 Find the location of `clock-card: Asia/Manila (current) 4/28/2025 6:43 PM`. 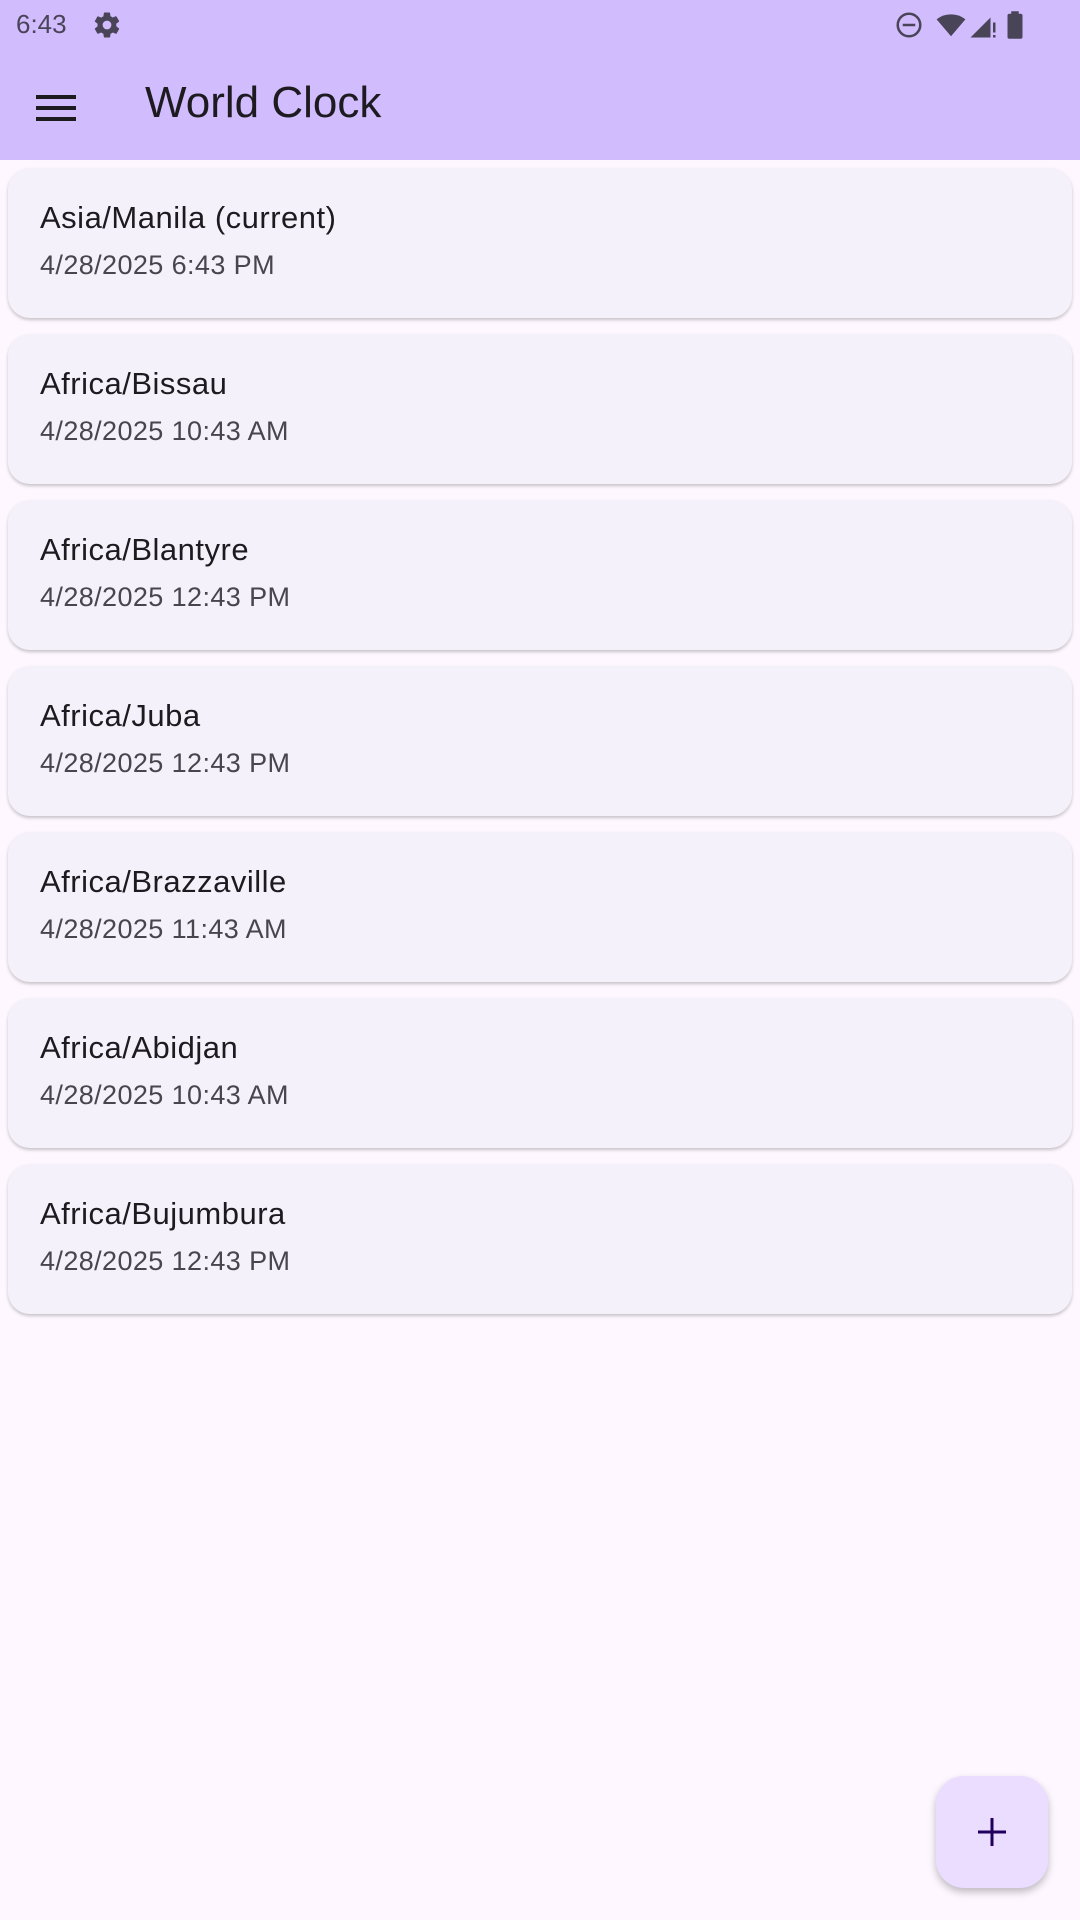

clock-card: Asia/Manila (current) 4/28/2025 6:43 PM is located at coordinates (540, 243).